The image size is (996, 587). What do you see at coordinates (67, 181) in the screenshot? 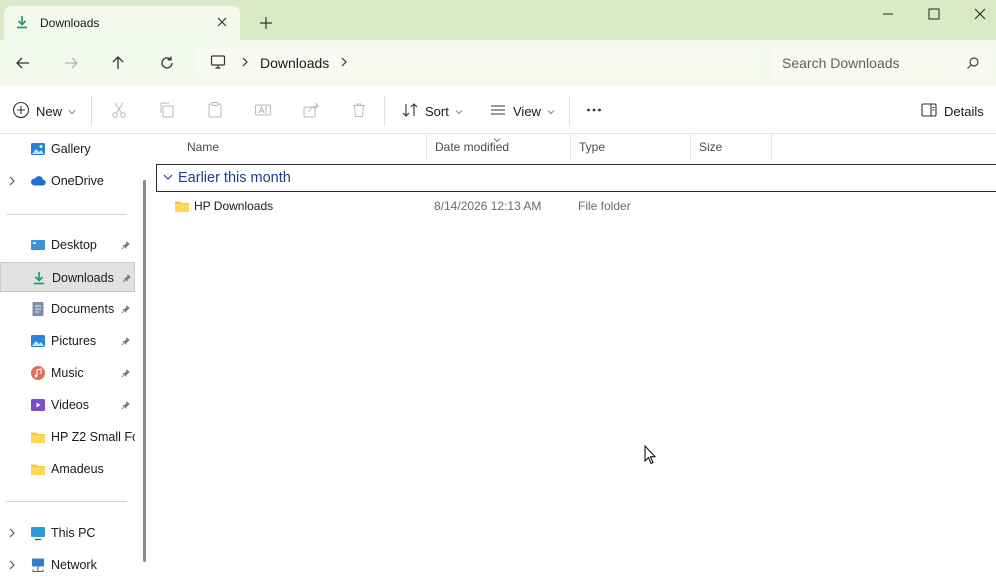
I see `sidebar-item-onedrive: OneDrive` at bounding box center [67, 181].